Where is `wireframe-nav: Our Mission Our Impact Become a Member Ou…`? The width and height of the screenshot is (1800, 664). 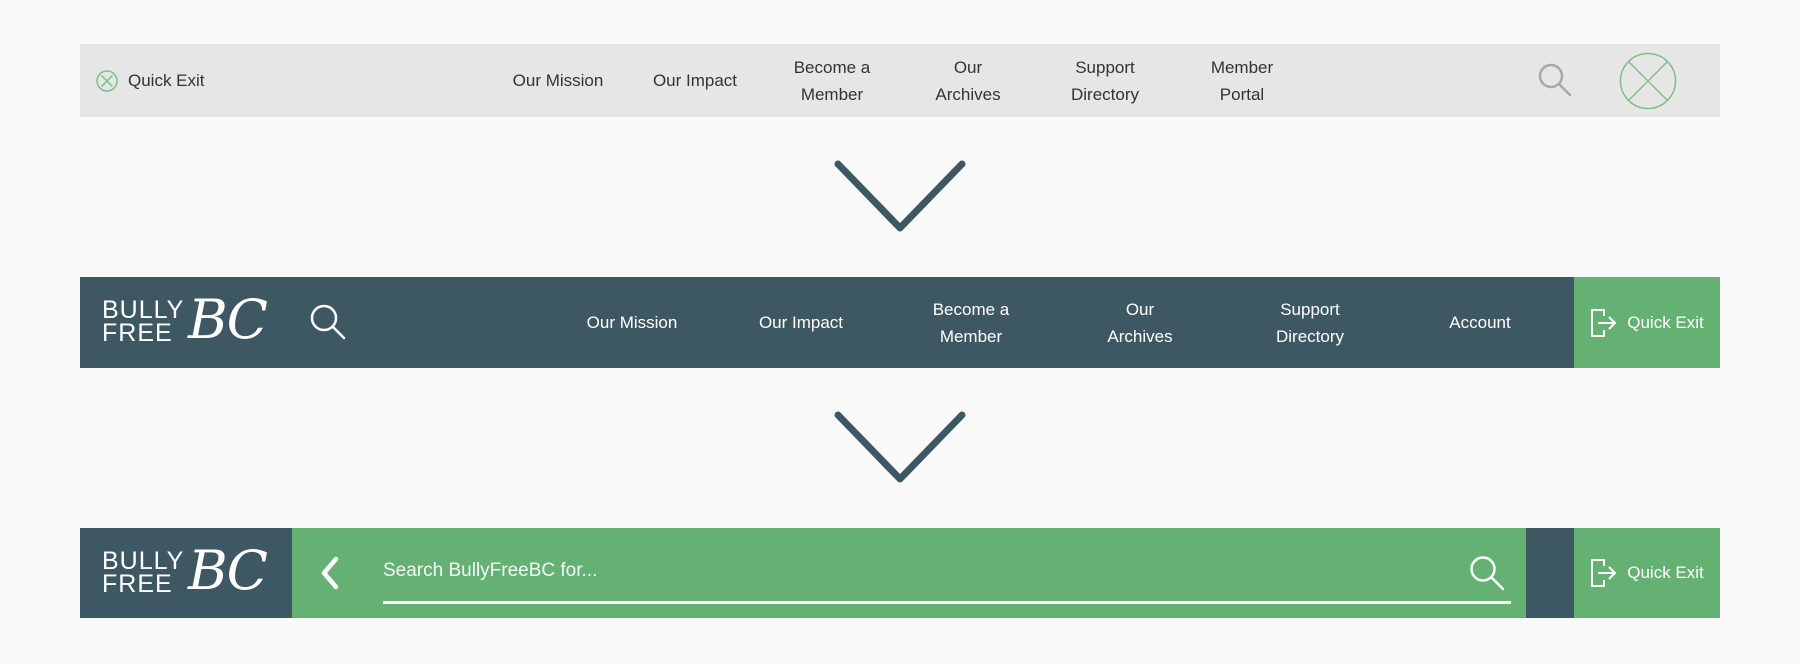
wireframe-nav: Our Mission Our Impact Become a Member Ou… is located at coordinates (900, 80).